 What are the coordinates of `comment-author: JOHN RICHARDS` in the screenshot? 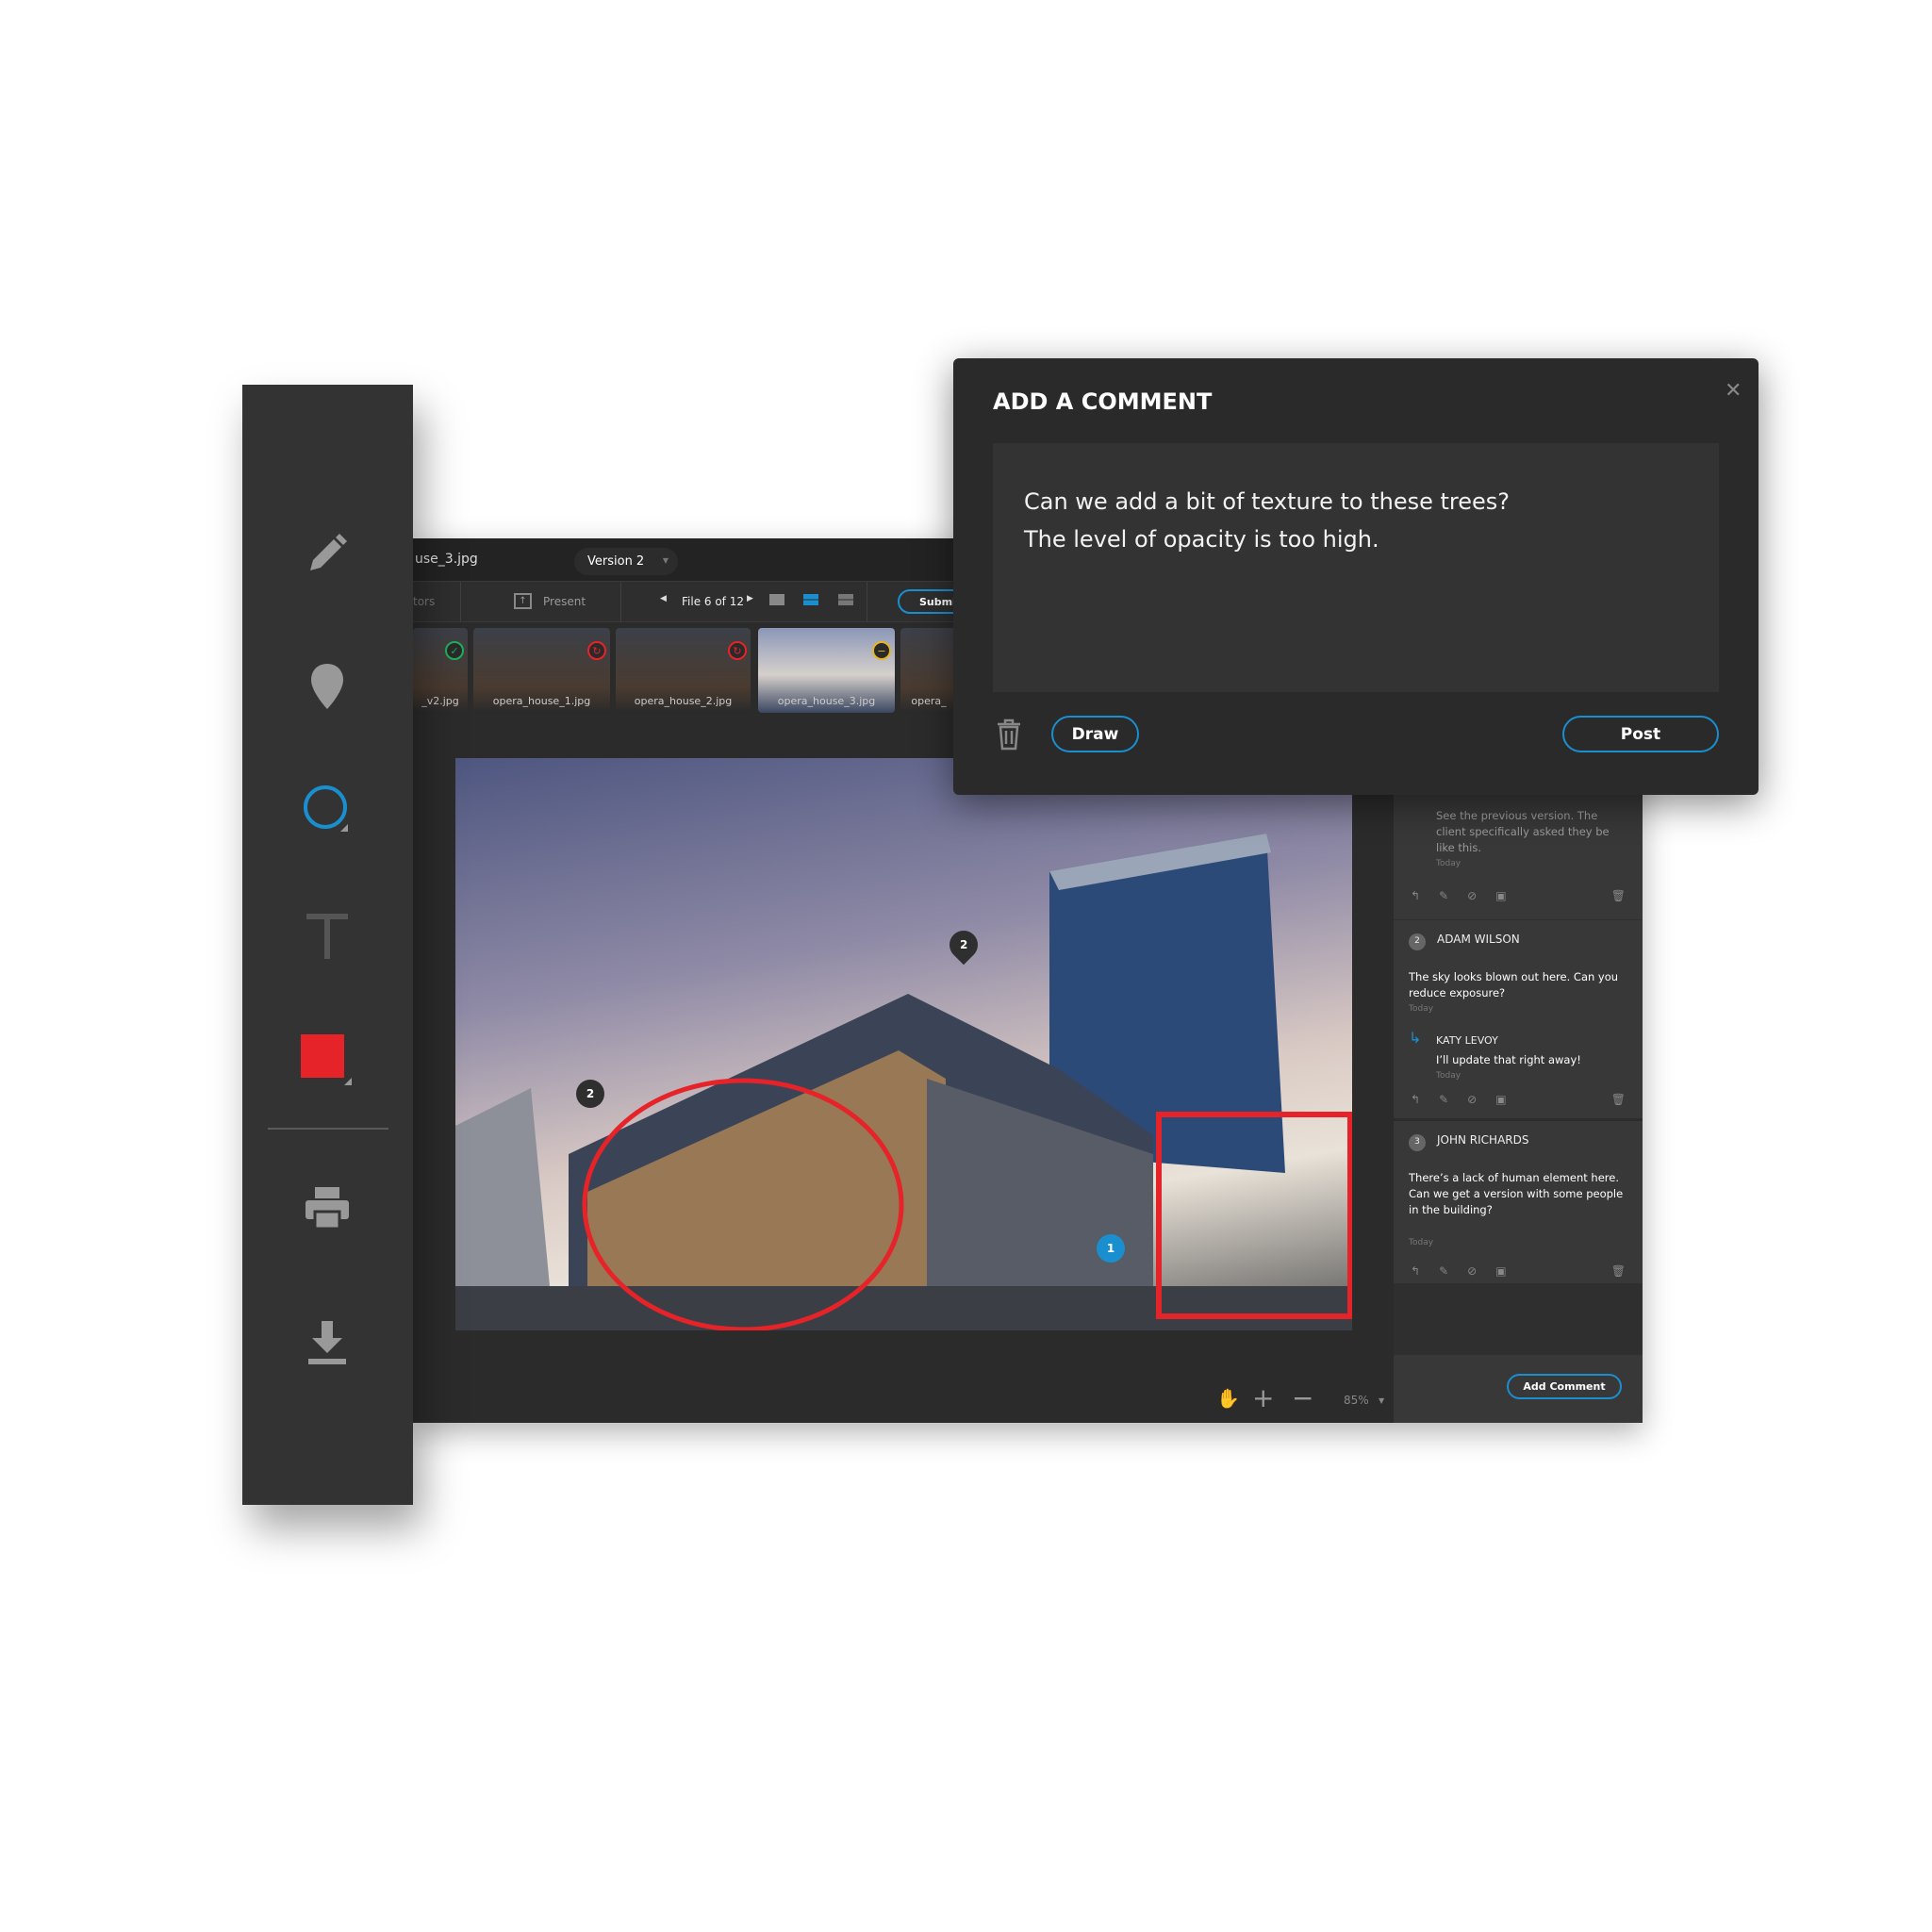 It's located at (1483, 1140).